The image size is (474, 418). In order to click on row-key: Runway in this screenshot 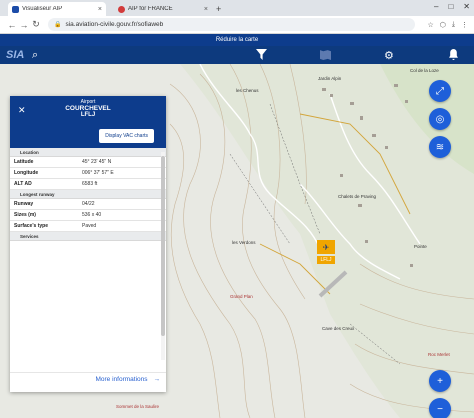, I will do `click(24, 204)`.